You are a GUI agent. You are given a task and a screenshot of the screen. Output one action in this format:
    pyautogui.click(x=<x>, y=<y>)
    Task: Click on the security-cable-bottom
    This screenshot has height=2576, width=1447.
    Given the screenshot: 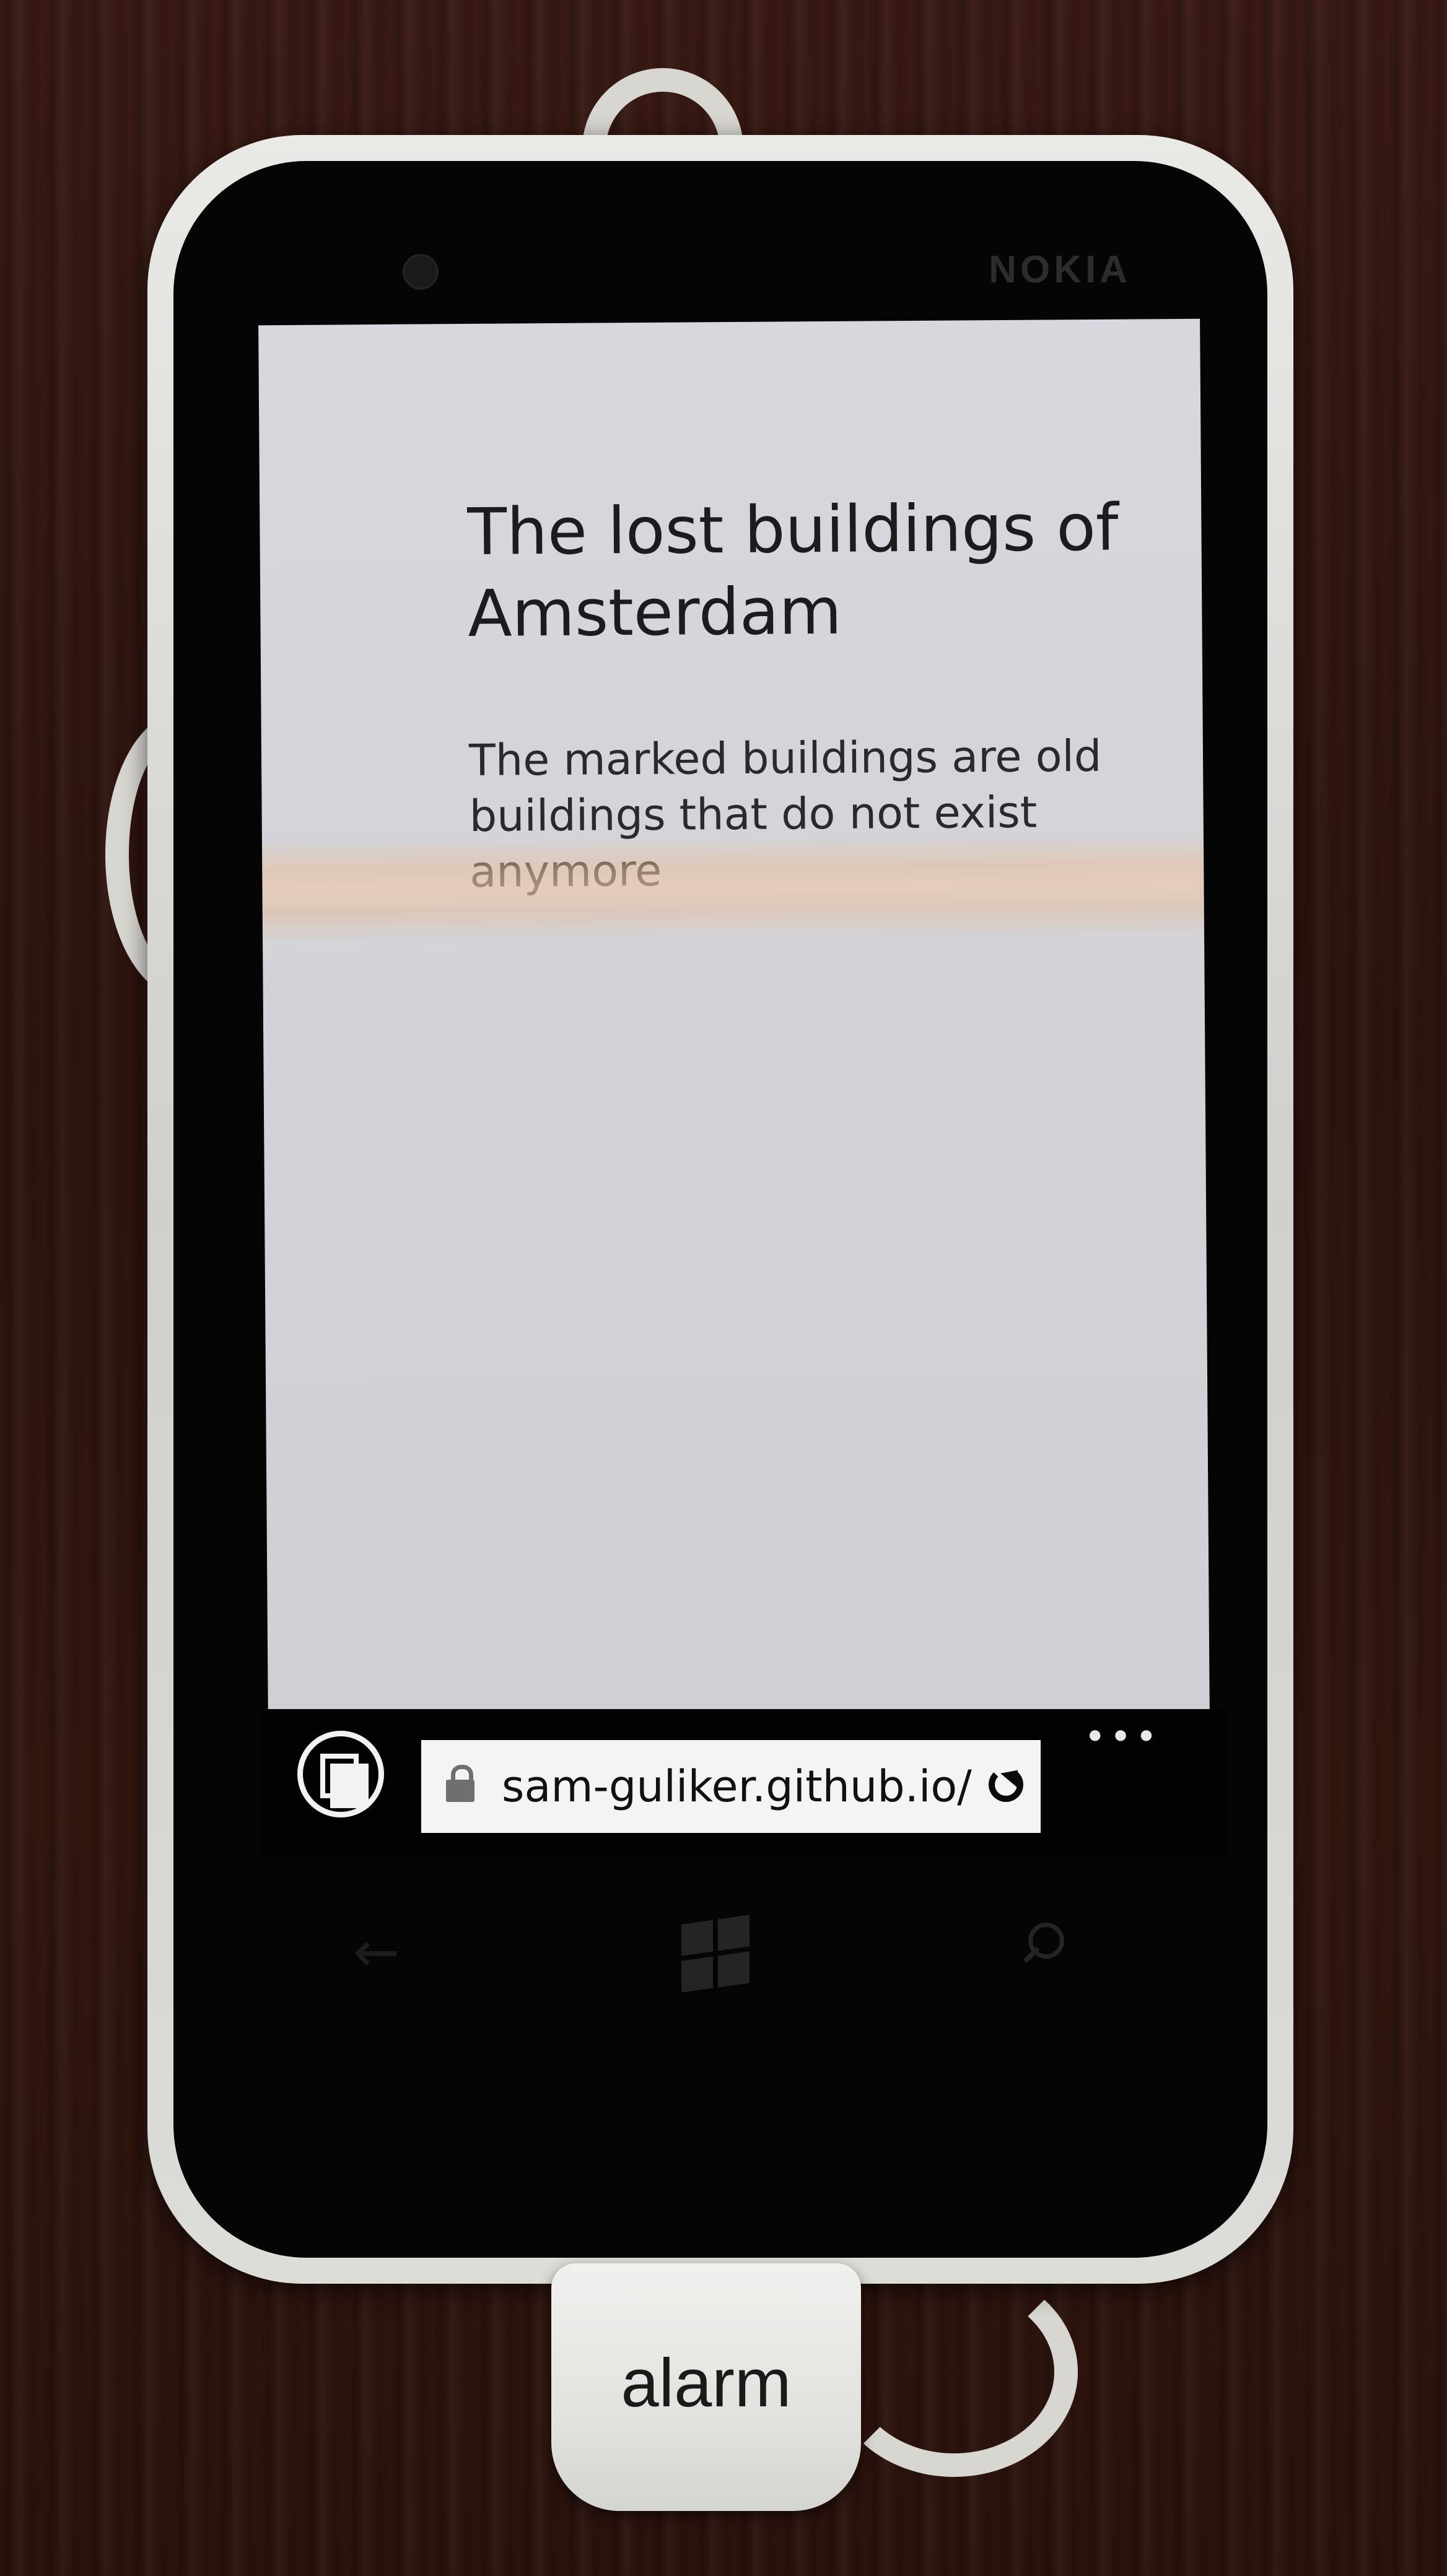 What is the action you would take?
    pyautogui.click(x=954, y=2371)
    